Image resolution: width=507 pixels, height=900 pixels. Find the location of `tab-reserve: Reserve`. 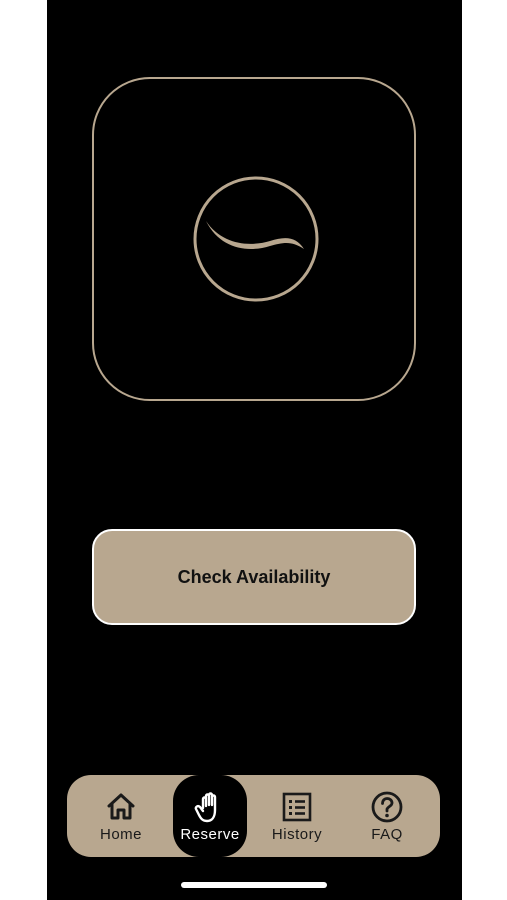

tab-reserve: Reserve is located at coordinates (210, 816).